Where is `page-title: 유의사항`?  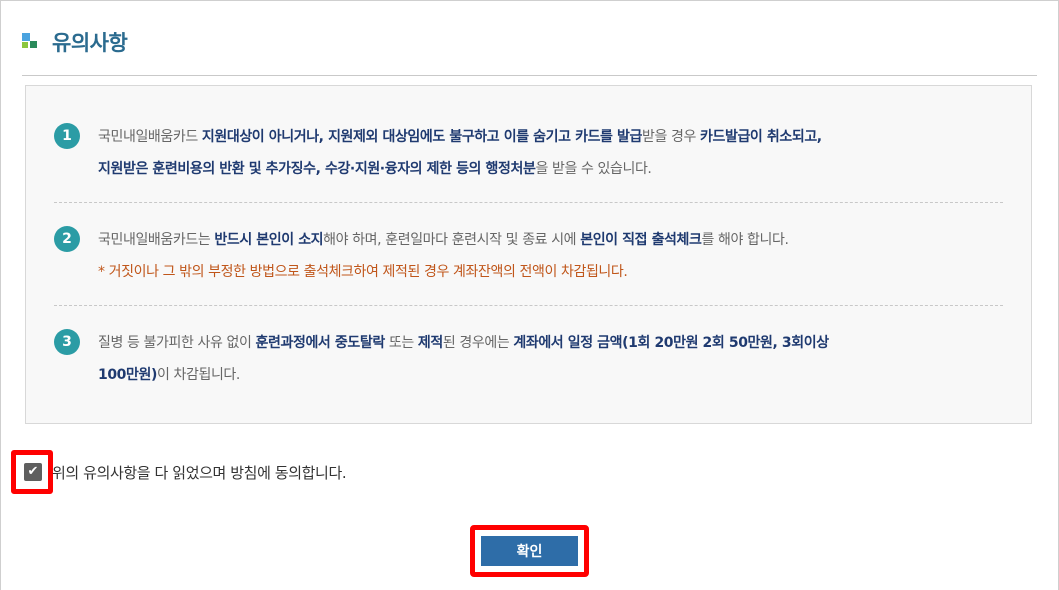
page-title: 유의사항 is located at coordinates (90, 43).